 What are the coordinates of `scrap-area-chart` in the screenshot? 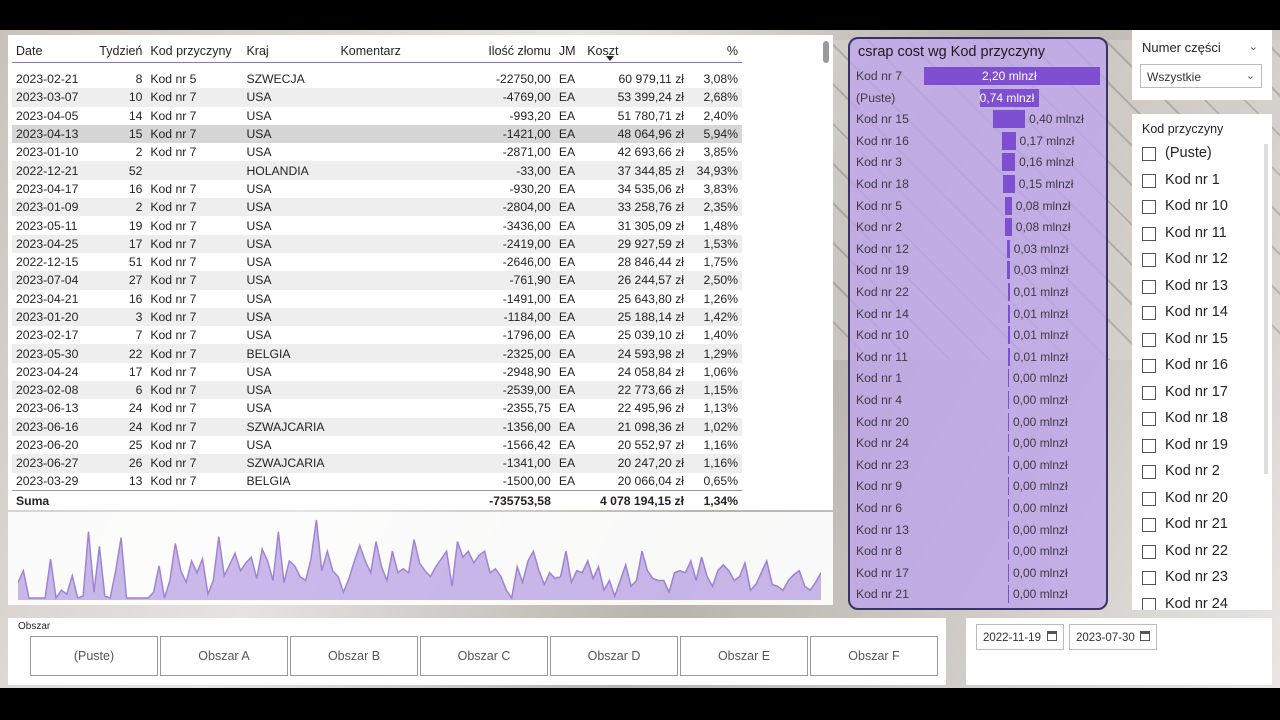 It's located at (420, 558).